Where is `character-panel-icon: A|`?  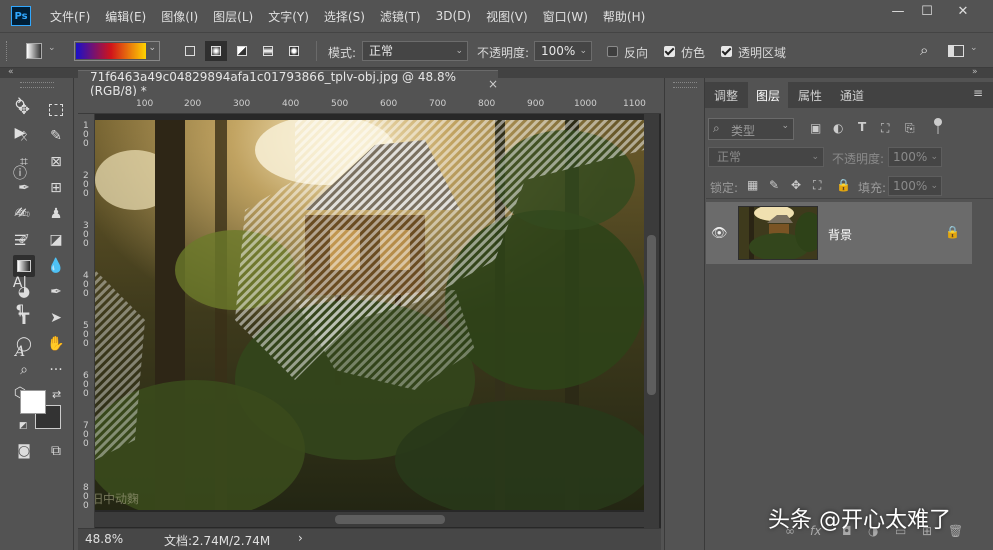
character-panel-icon: A| is located at coordinates (20, 283).